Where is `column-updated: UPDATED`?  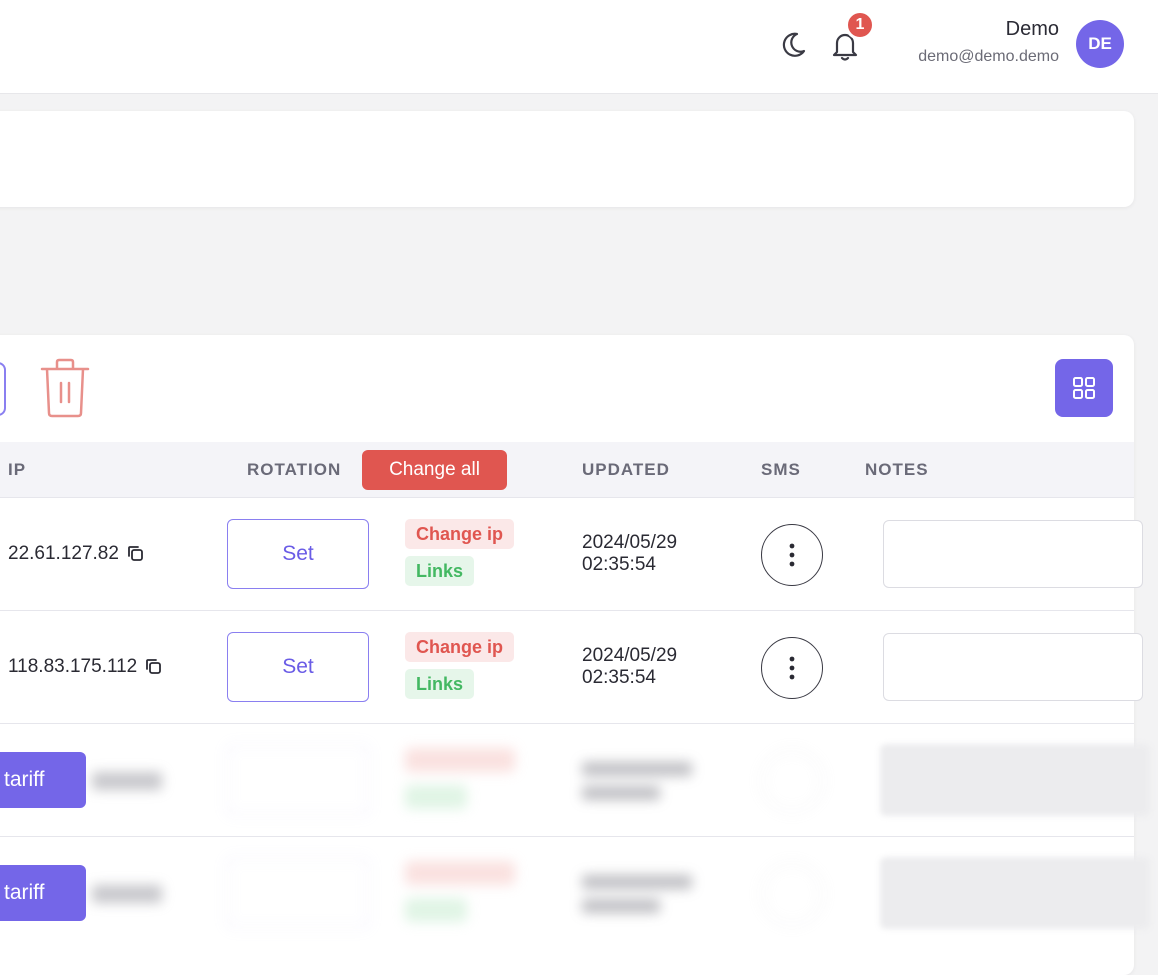 column-updated: UPDATED is located at coordinates (626, 469).